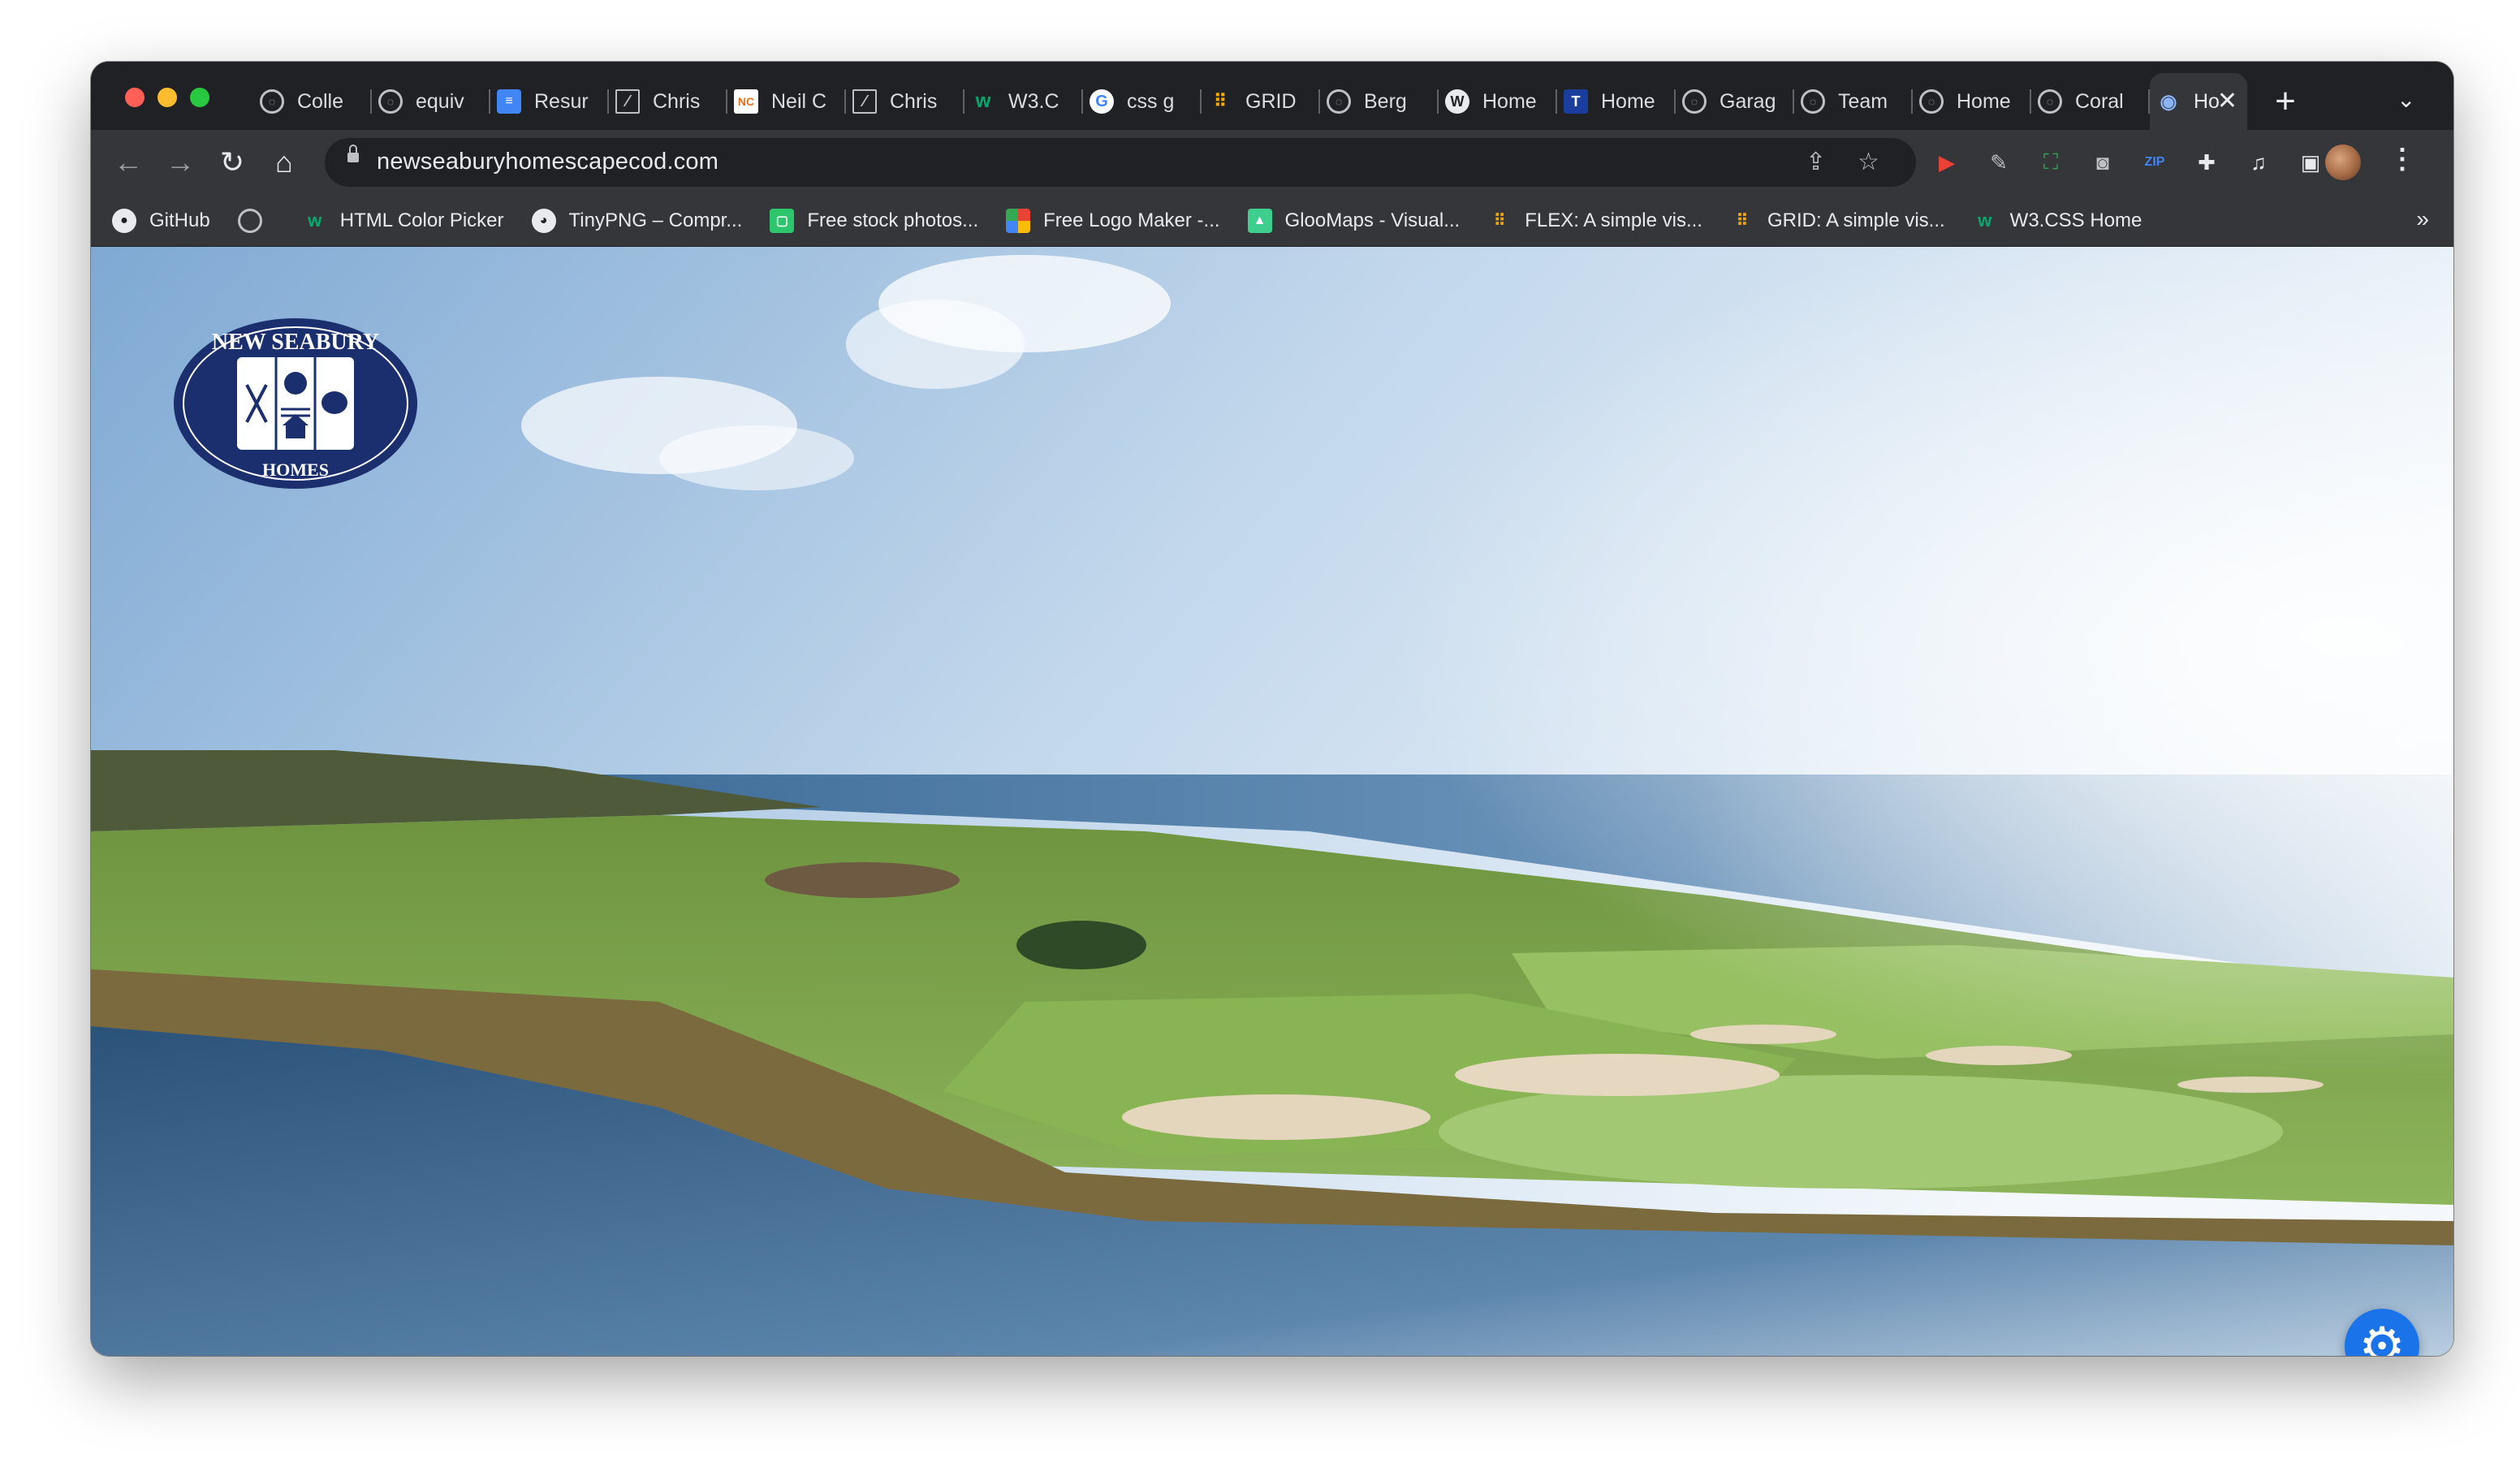 The width and height of the screenshot is (2520, 1463). I want to click on tab-active: ◉ Ho ✕, so click(2198, 102).